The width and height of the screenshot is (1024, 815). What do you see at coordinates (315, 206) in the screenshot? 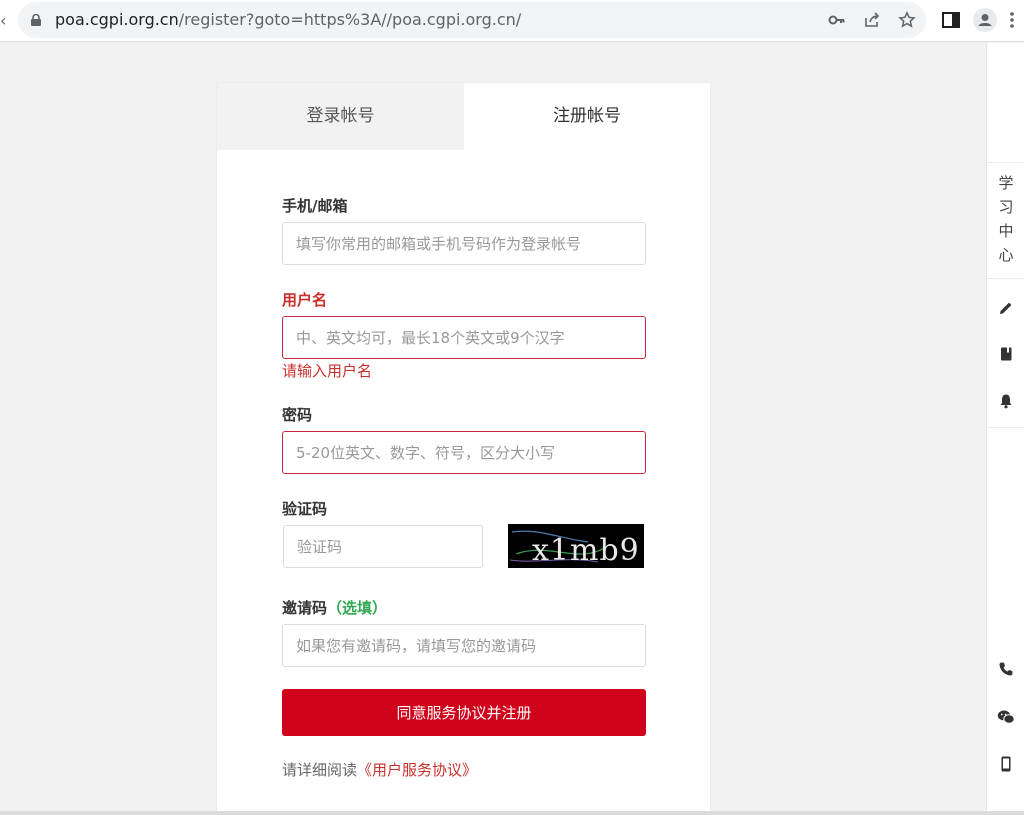
I see `contact-label: 手机/邮箱` at bounding box center [315, 206].